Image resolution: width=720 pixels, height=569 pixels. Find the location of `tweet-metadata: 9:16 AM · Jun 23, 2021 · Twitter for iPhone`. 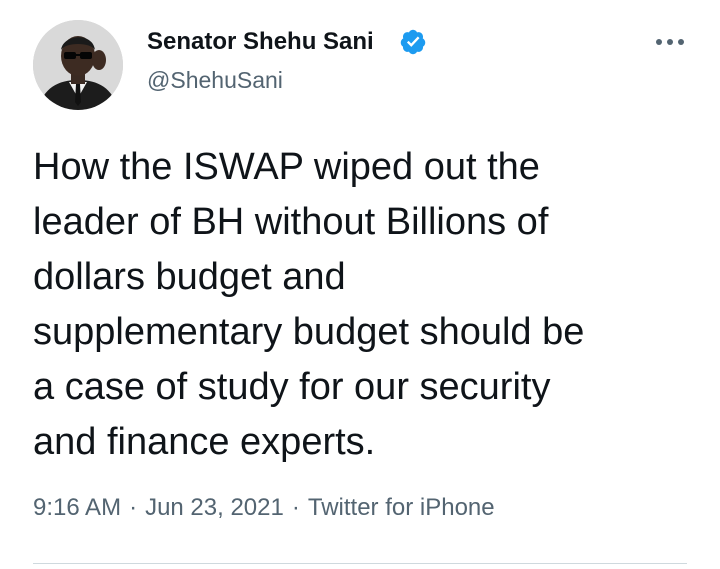

tweet-metadata: 9:16 AM · Jun 23, 2021 · Twitter for iPhone is located at coordinates (264, 508).